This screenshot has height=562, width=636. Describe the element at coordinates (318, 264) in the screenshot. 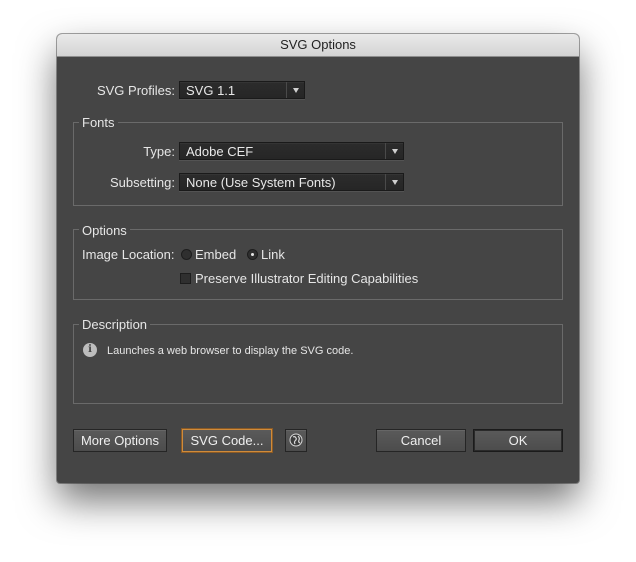

I see `options-group` at that location.